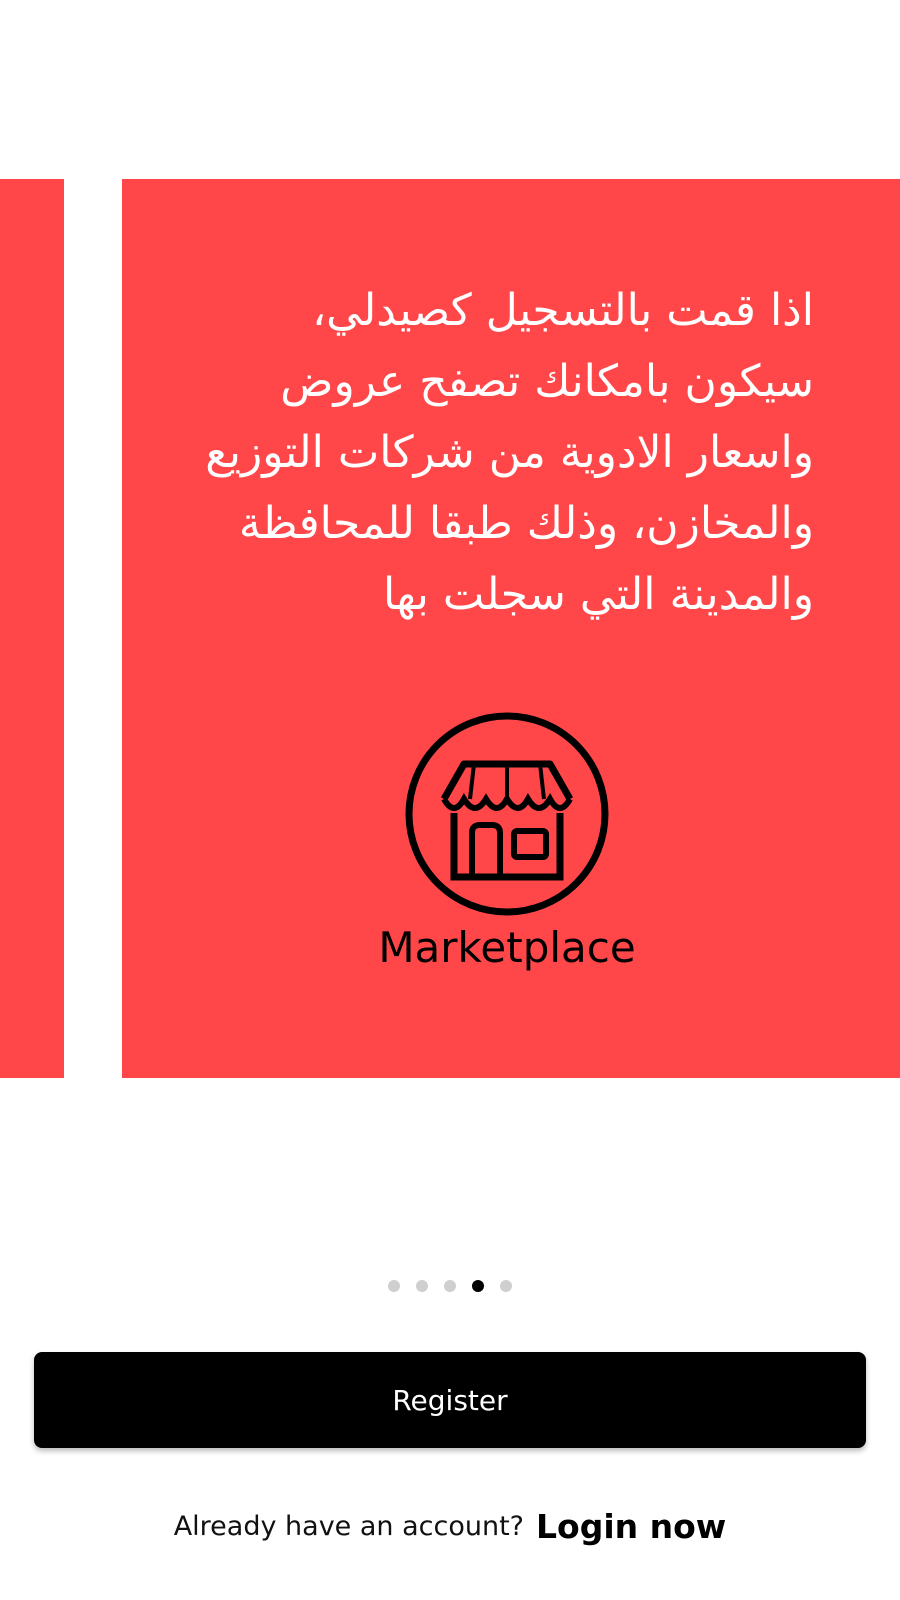 The image size is (900, 1600). I want to click on marketplace-store-icon, so click(507, 814).